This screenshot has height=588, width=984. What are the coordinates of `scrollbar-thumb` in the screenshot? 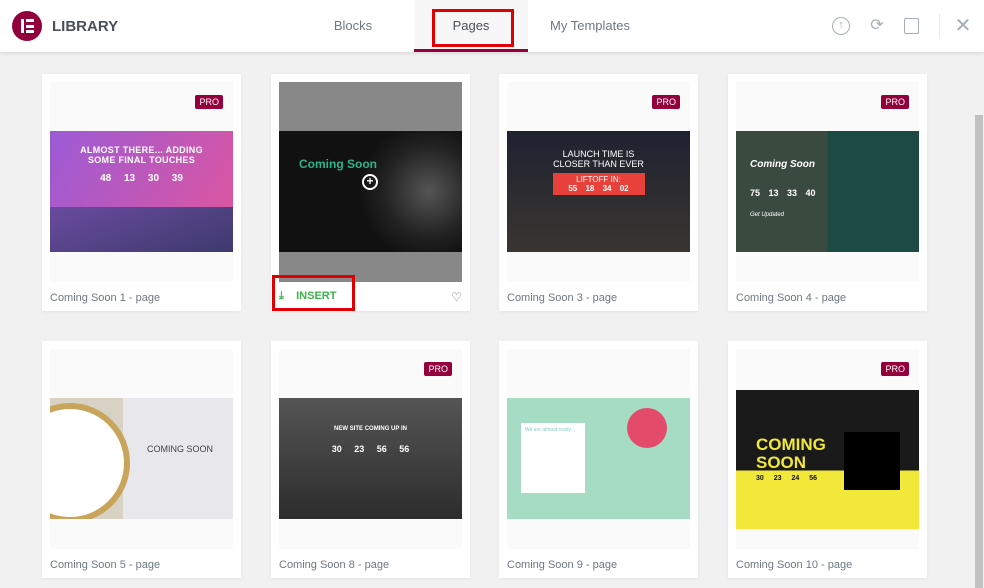 It's located at (979, 351).